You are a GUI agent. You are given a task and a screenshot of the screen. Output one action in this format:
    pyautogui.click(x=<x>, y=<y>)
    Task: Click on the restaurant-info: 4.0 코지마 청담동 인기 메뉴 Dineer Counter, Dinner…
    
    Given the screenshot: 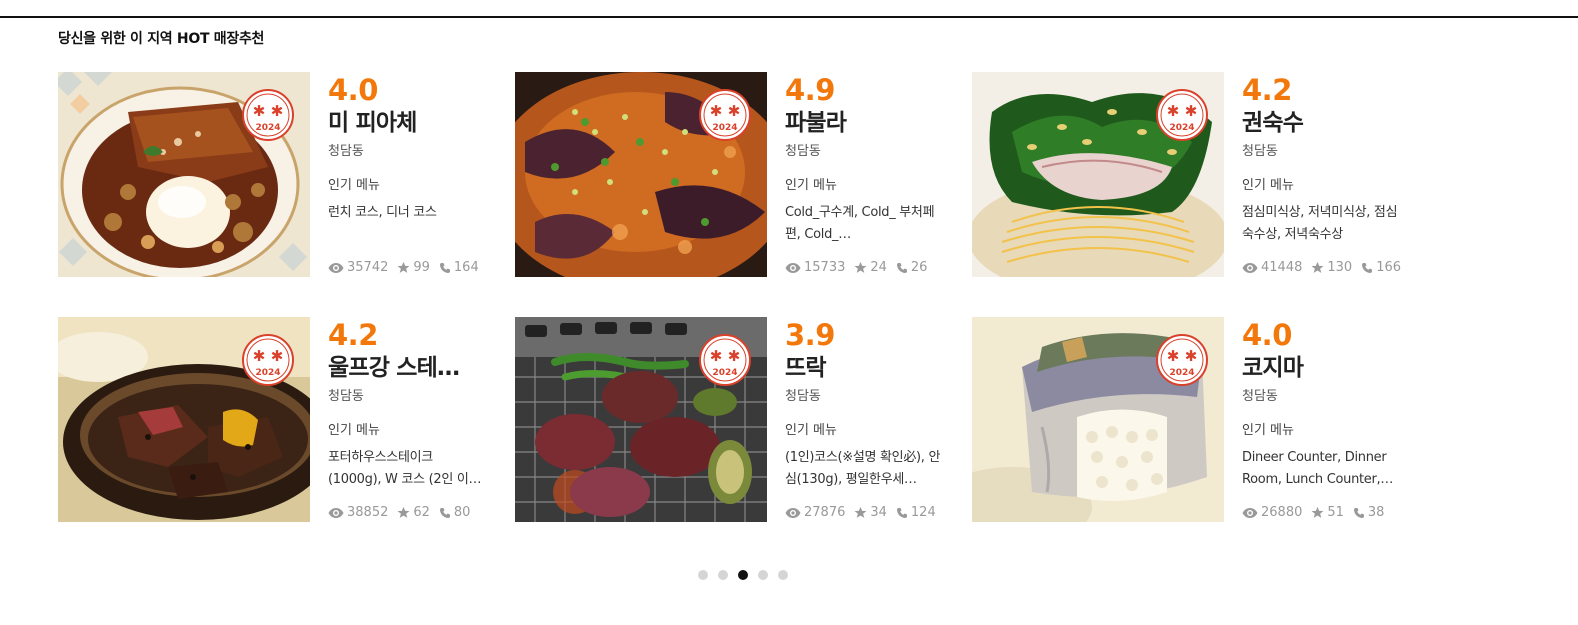 What is the action you would take?
    pyautogui.click(x=1327, y=404)
    